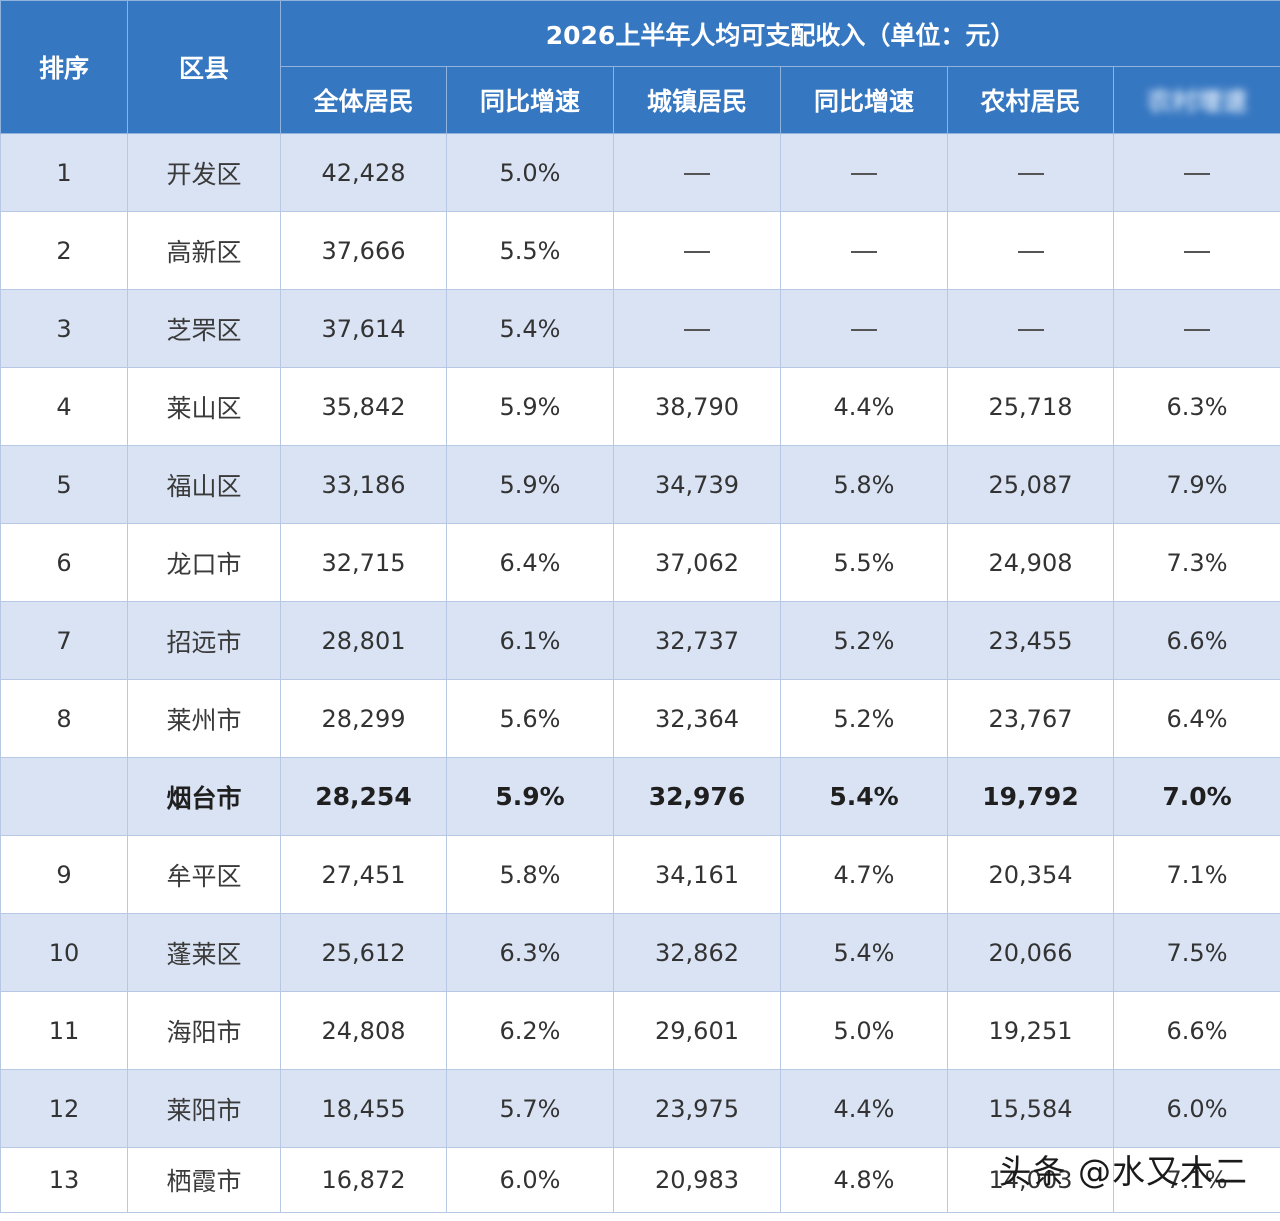  I want to click on rank-cell: 2, so click(64, 250).